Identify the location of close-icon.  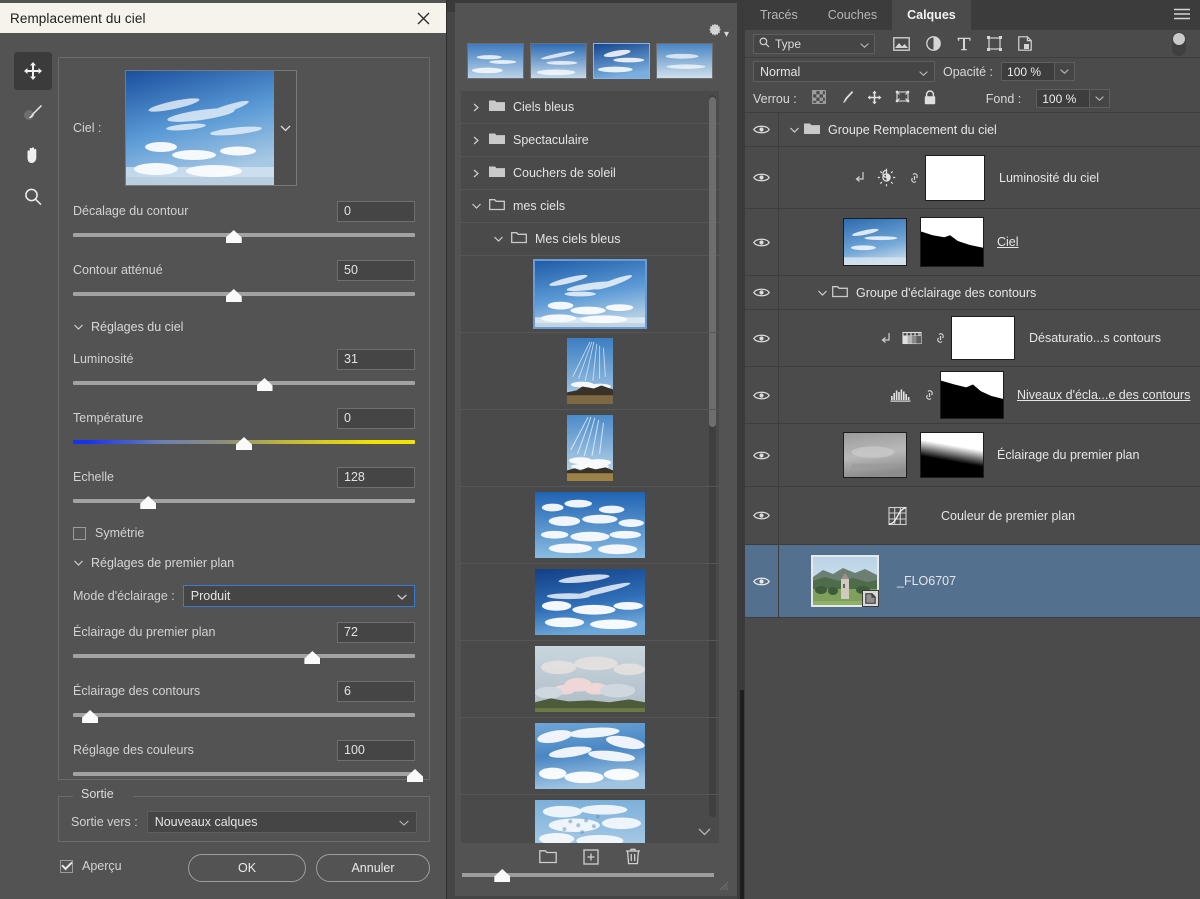
(423, 18).